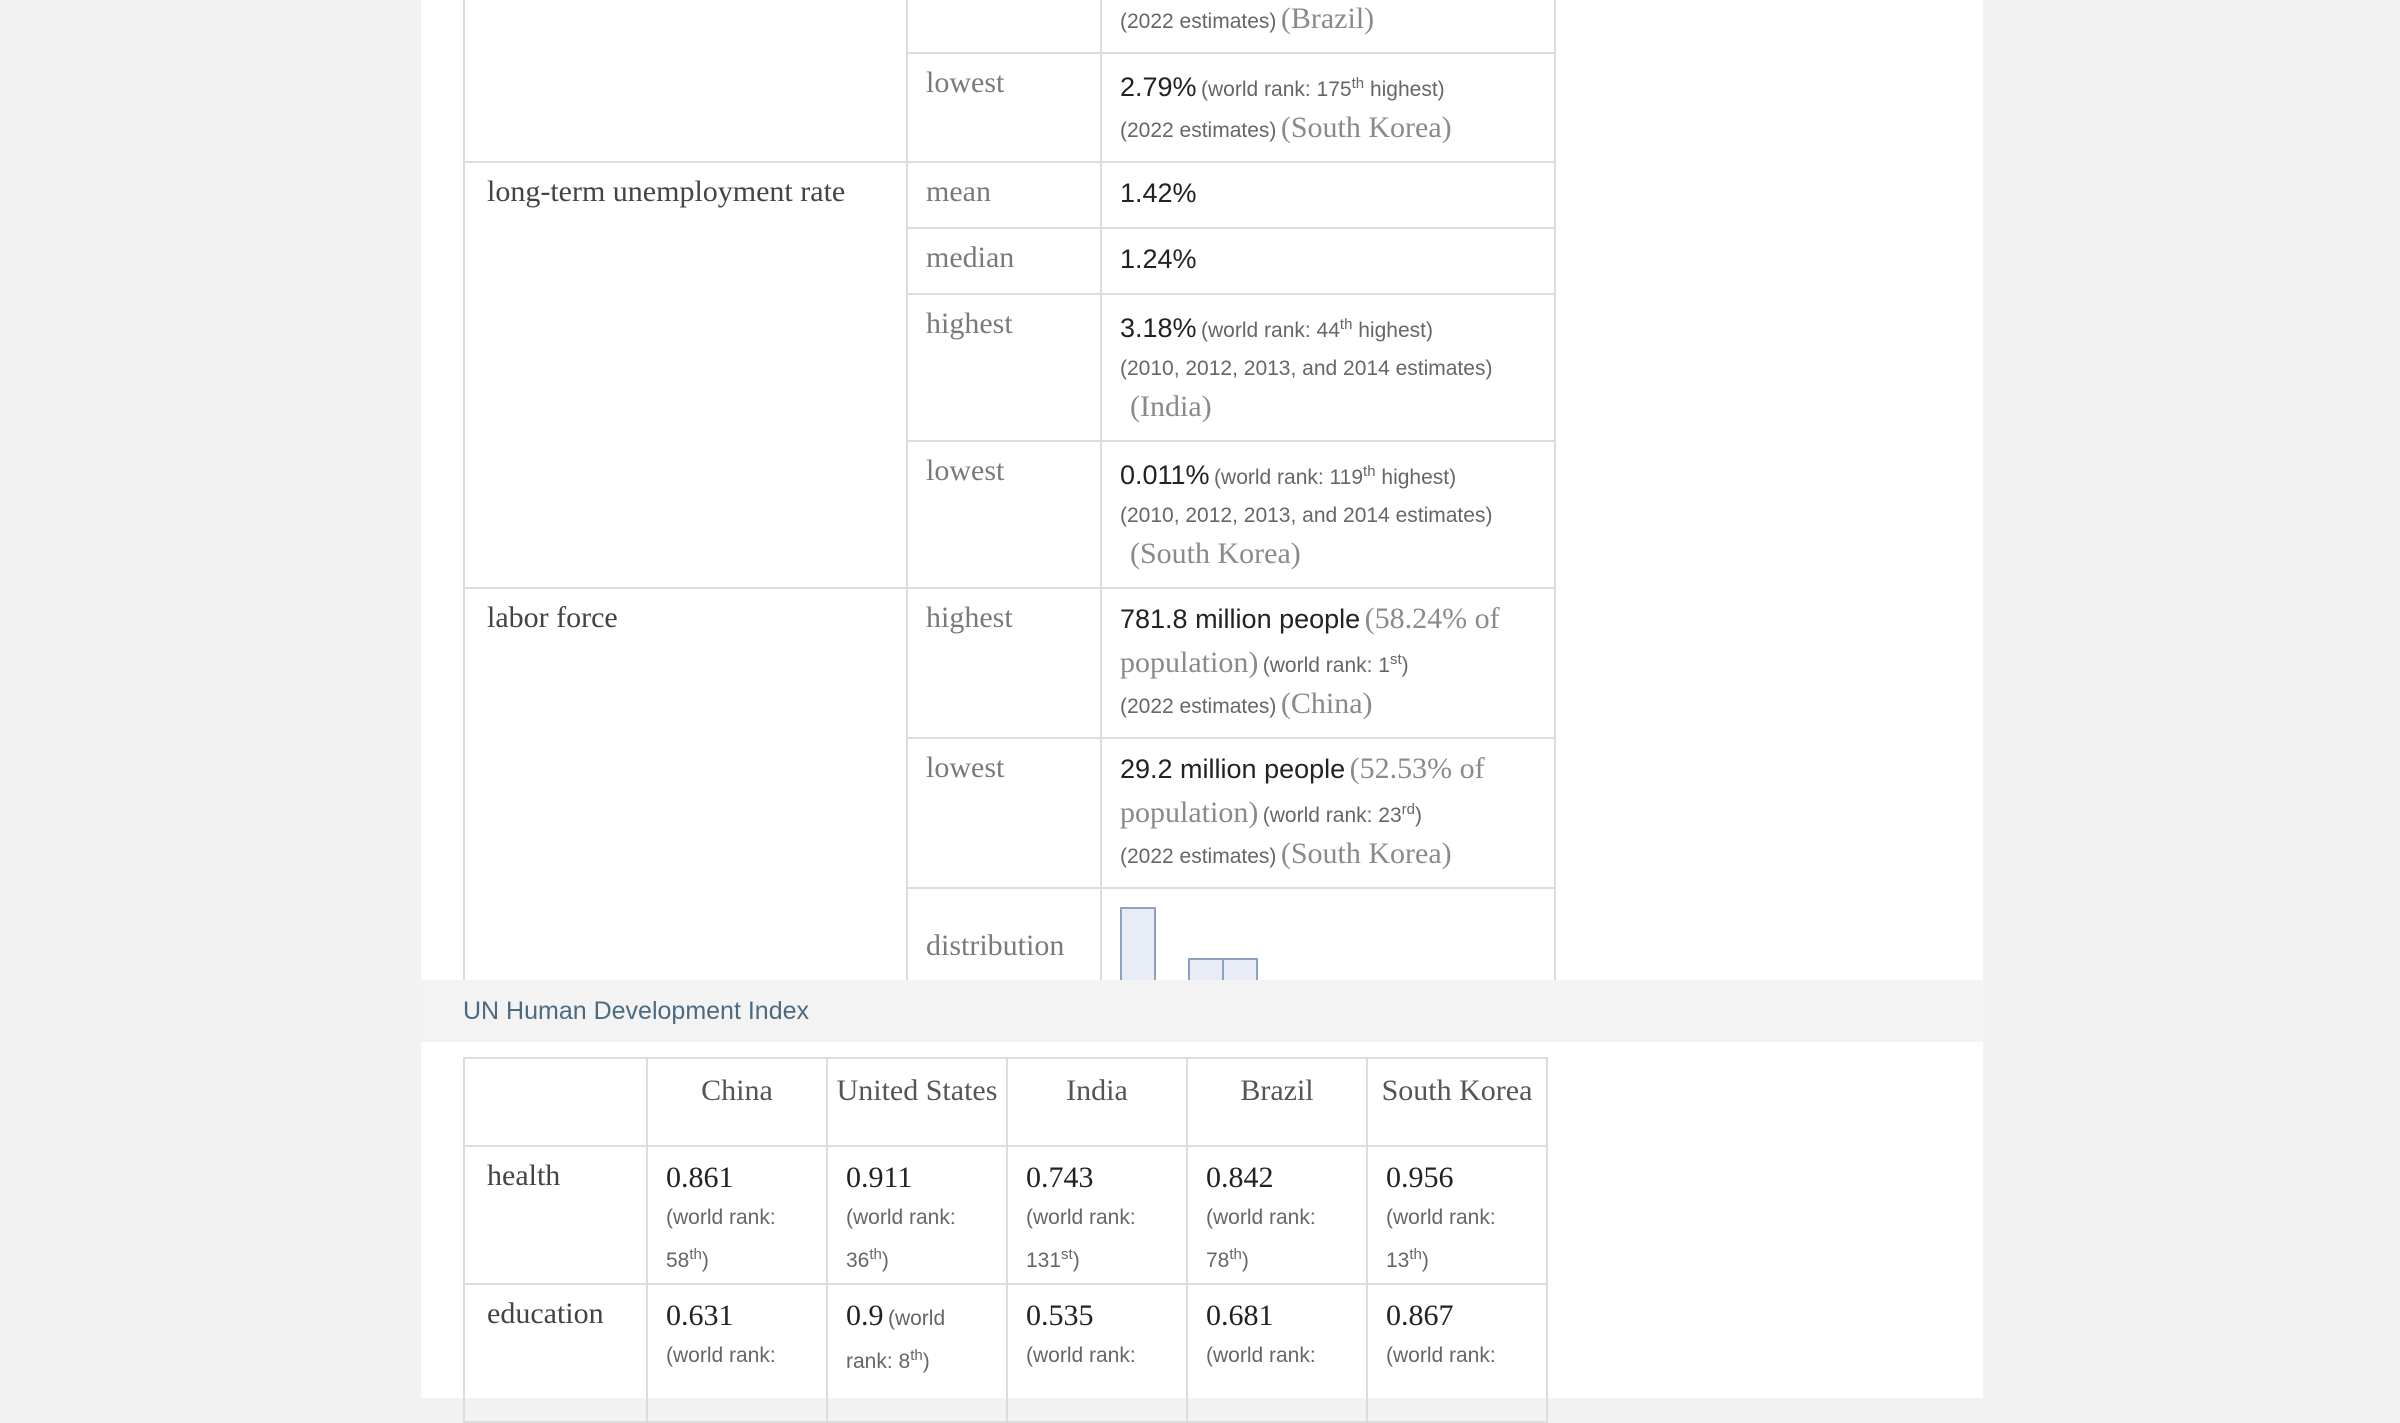 The image size is (2400, 1423). I want to click on highest-value: 781.8 million people, so click(1240, 619).